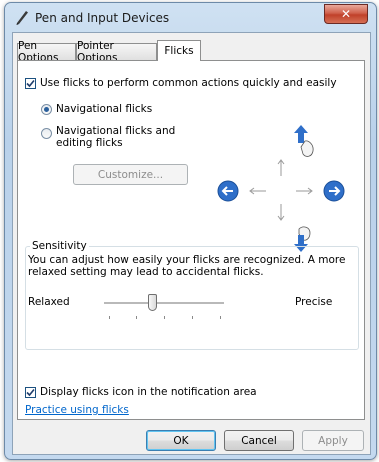  What do you see at coordinates (49, 302) in the screenshot?
I see `relaxed-label: Relaxed` at bounding box center [49, 302].